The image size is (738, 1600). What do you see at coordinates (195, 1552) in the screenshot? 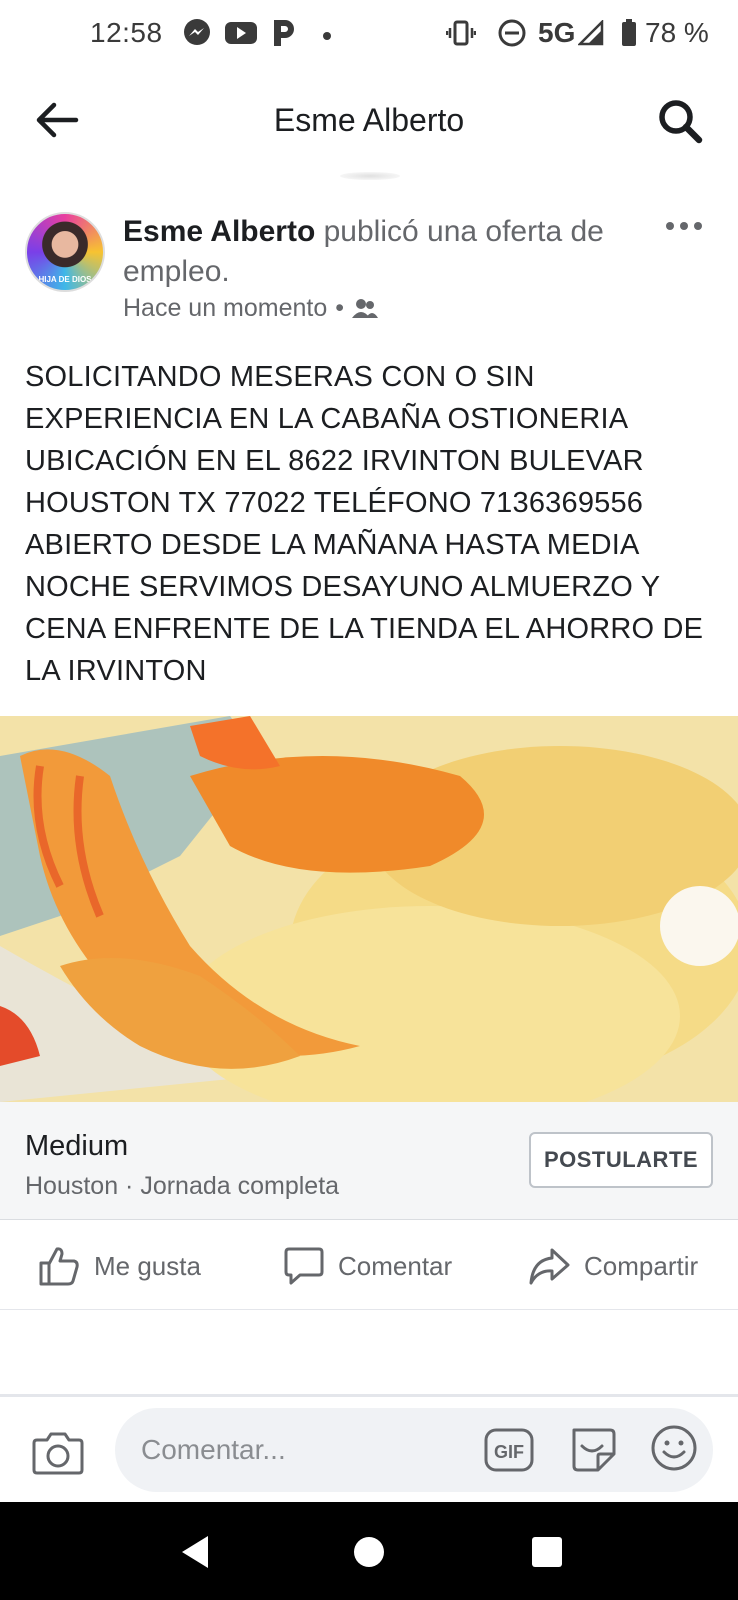
I see `triangle-back-icon` at bounding box center [195, 1552].